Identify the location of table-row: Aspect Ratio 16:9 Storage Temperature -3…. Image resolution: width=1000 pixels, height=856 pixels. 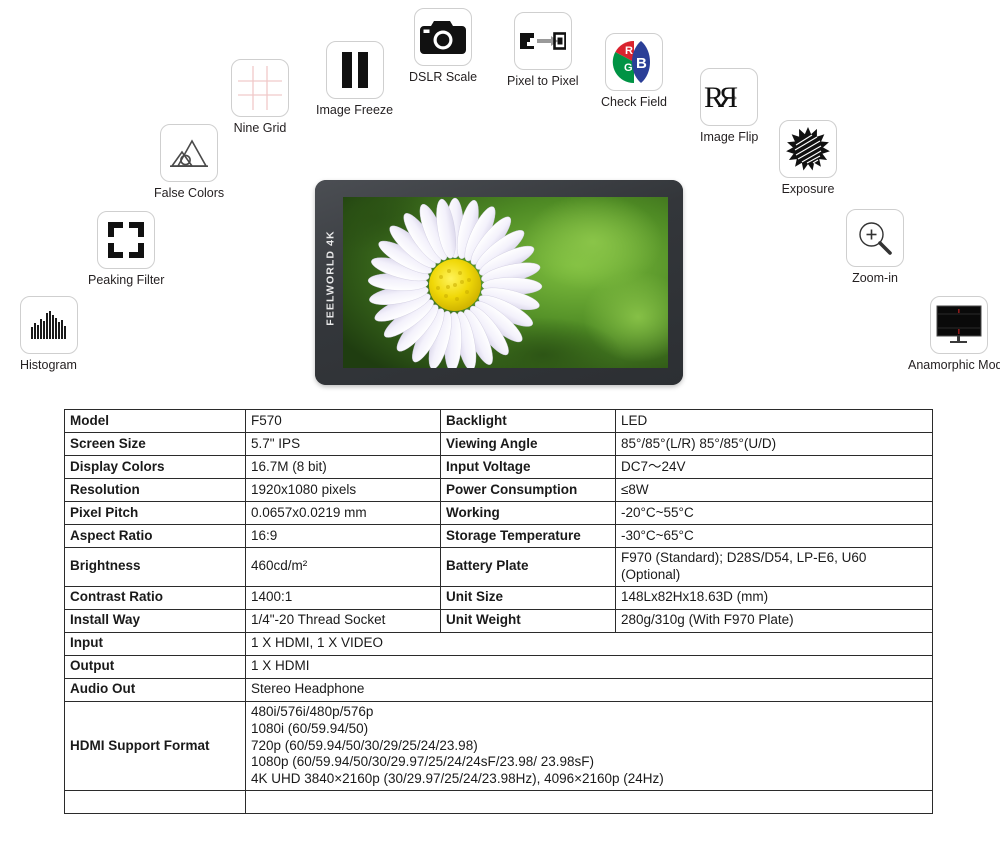
(498, 536).